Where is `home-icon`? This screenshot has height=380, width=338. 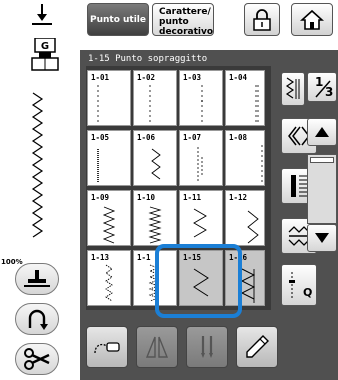
home-icon is located at coordinates (312, 19).